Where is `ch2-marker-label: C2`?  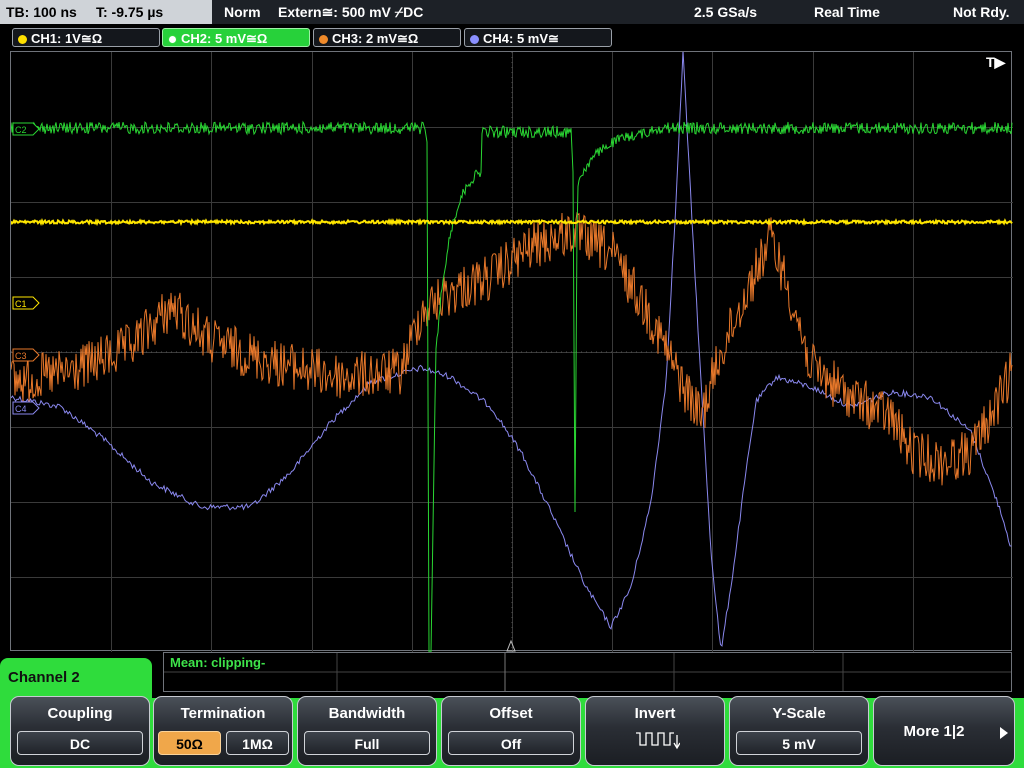 ch2-marker-label: C2 is located at coordinates (21, 130).